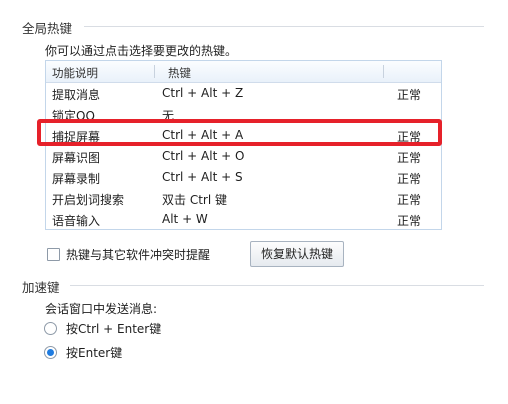  I want to click on row-hotkey: 双击 Ctrl 键, so click(194, 200).